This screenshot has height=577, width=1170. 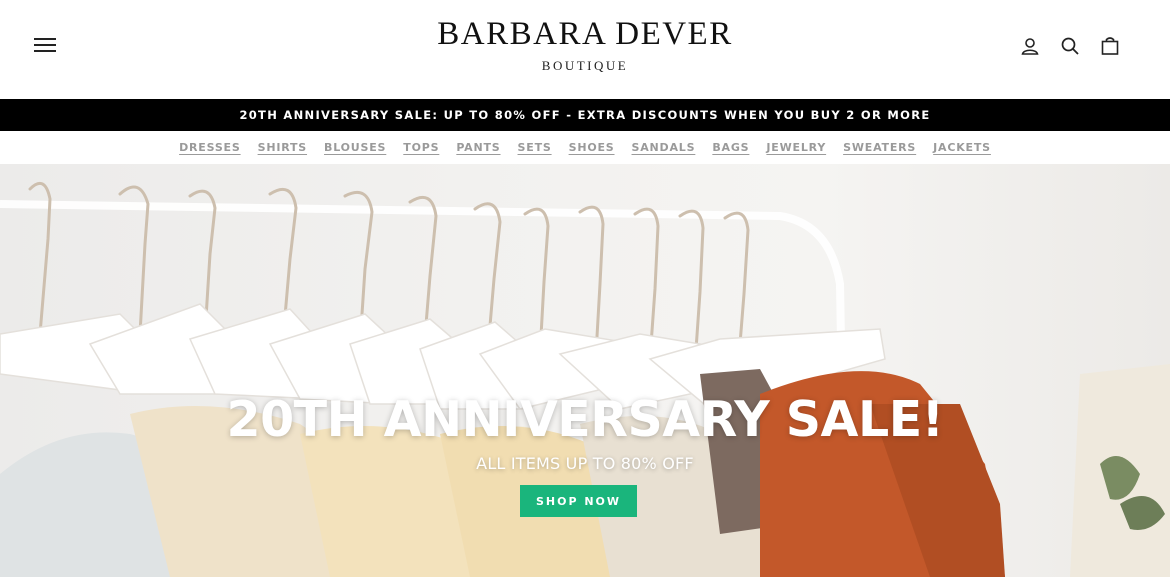 What do you see at coordinates (1110, 46) in the screenshot?
I see `cart-icon` at bounding box center [1110, 46].